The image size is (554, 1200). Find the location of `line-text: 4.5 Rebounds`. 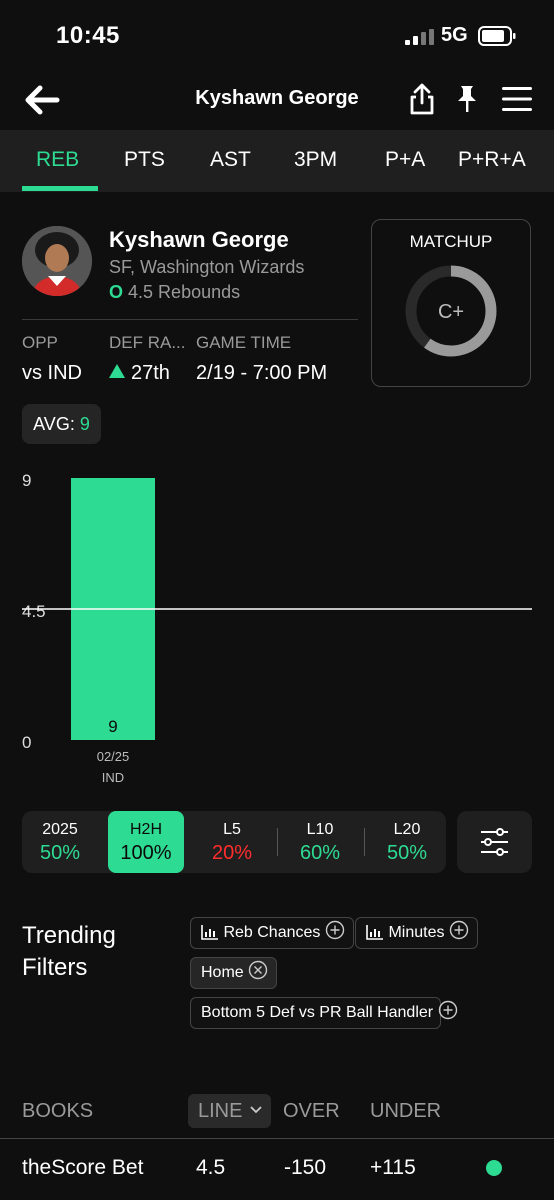

line-text: 4.5 Rebounds is located at coordinates (184, 292).